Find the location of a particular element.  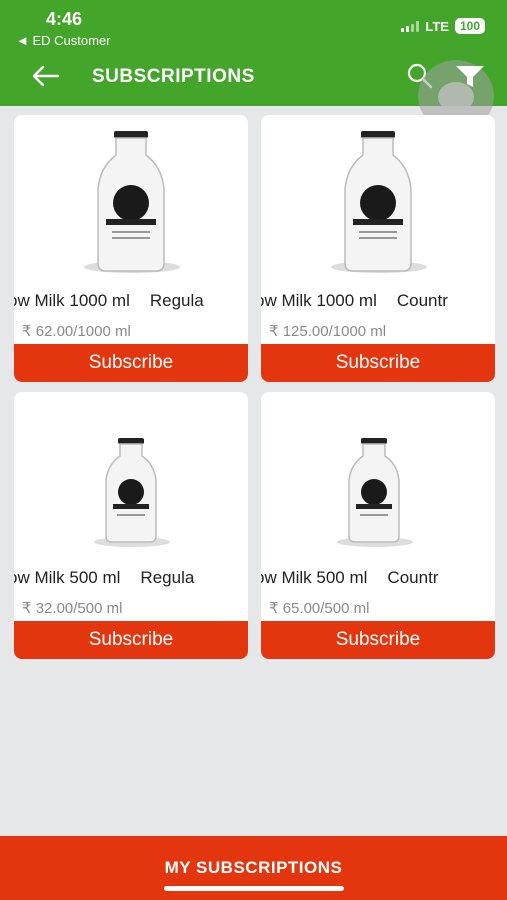

app-header: 4:46 ◄ ED Customer LTE 100 SUBSCRIPTIONS is located at coordinates (253, 66).